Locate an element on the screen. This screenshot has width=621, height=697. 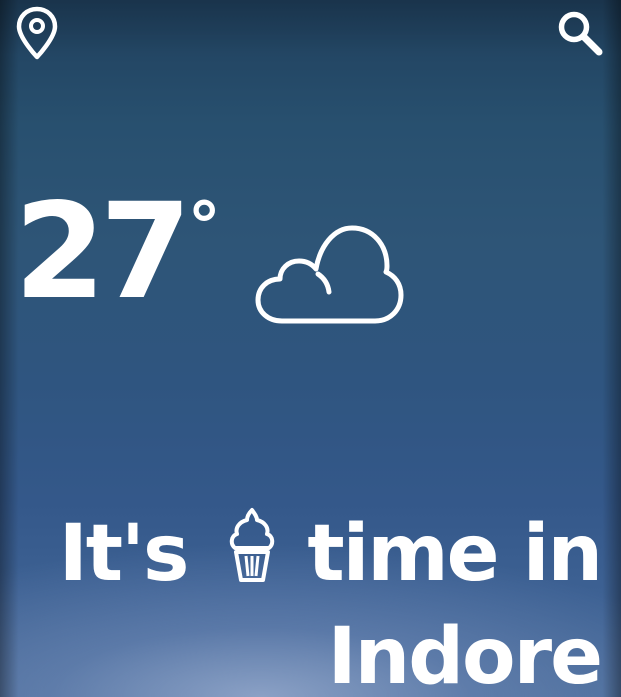
degree-symbol: ° is located at coordinates (204, 226).